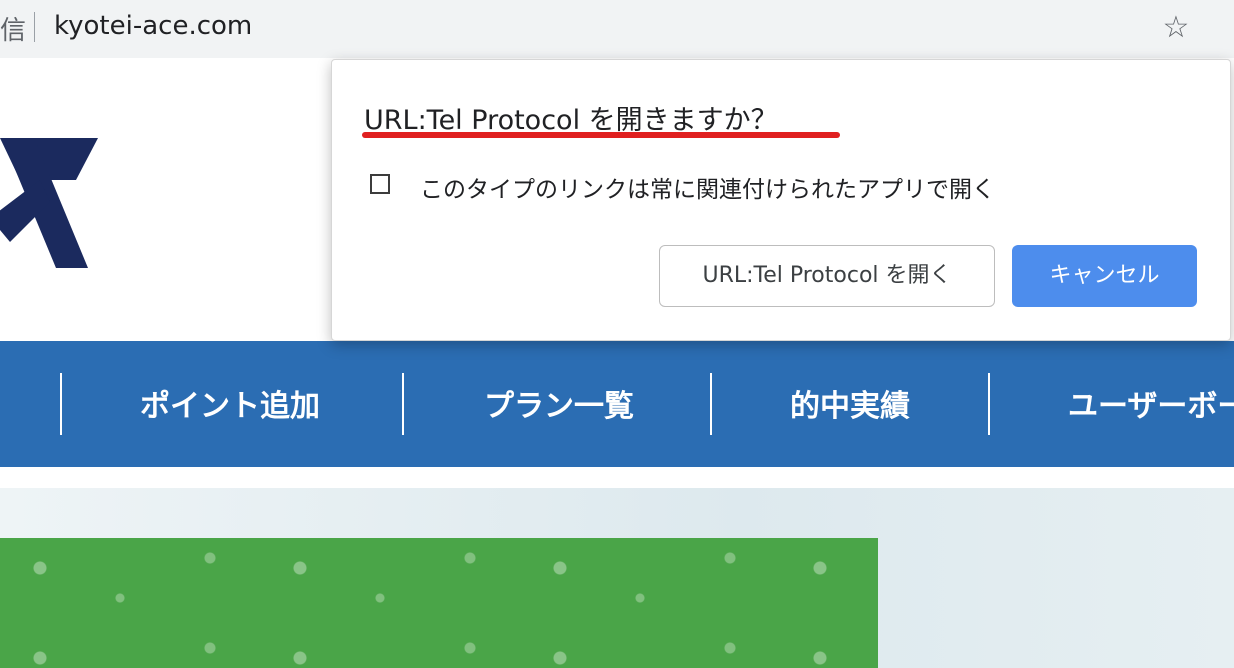 Image resolution: width=1234 pixels, height=668 pixels. I want to click on always-open-checkbox, so click(380, 184).